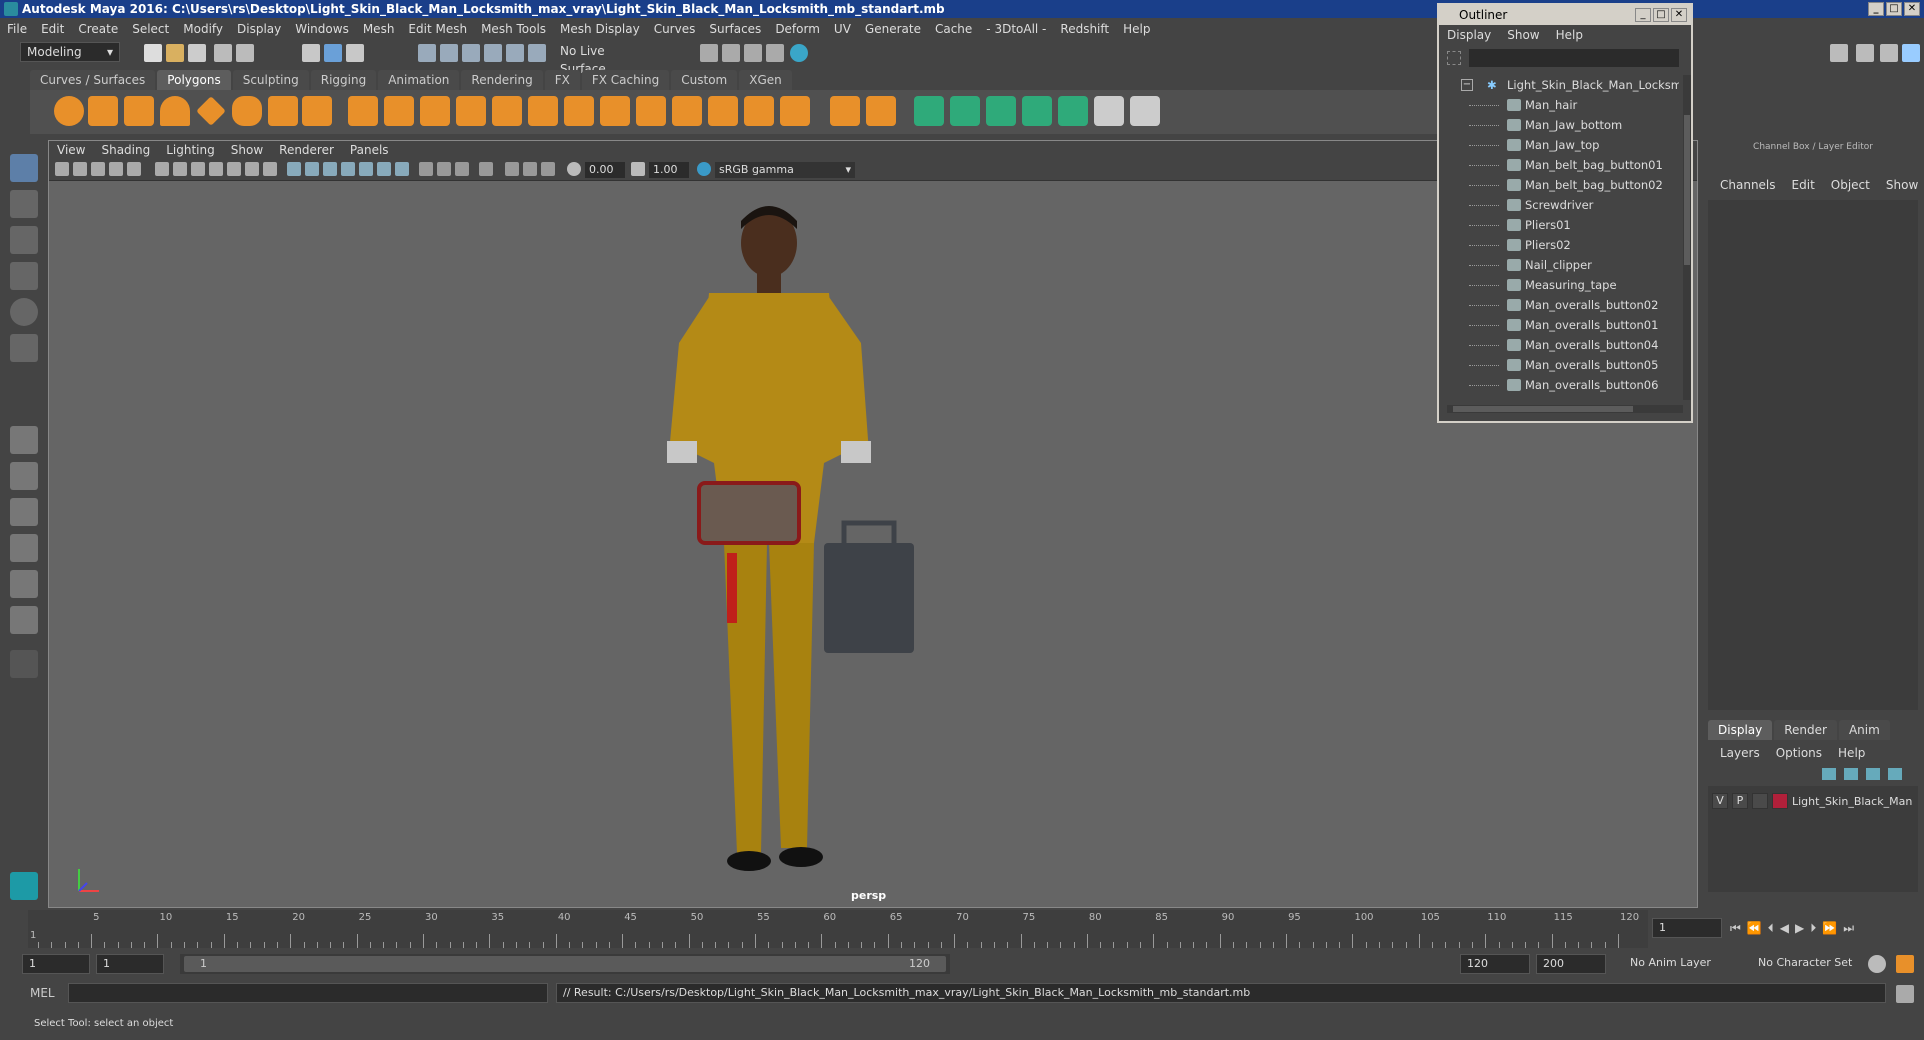 This screenshot has width=1924, height=1040. I want to click on exposure-icon, so click(574, 169).